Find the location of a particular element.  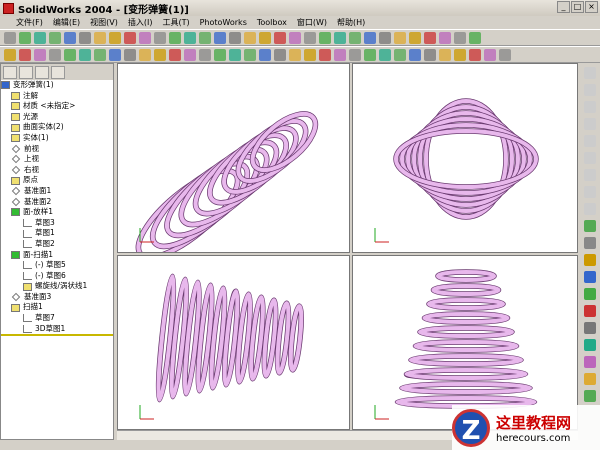

tree-item: (-) 草图5 is located at coordinates (57, 265).